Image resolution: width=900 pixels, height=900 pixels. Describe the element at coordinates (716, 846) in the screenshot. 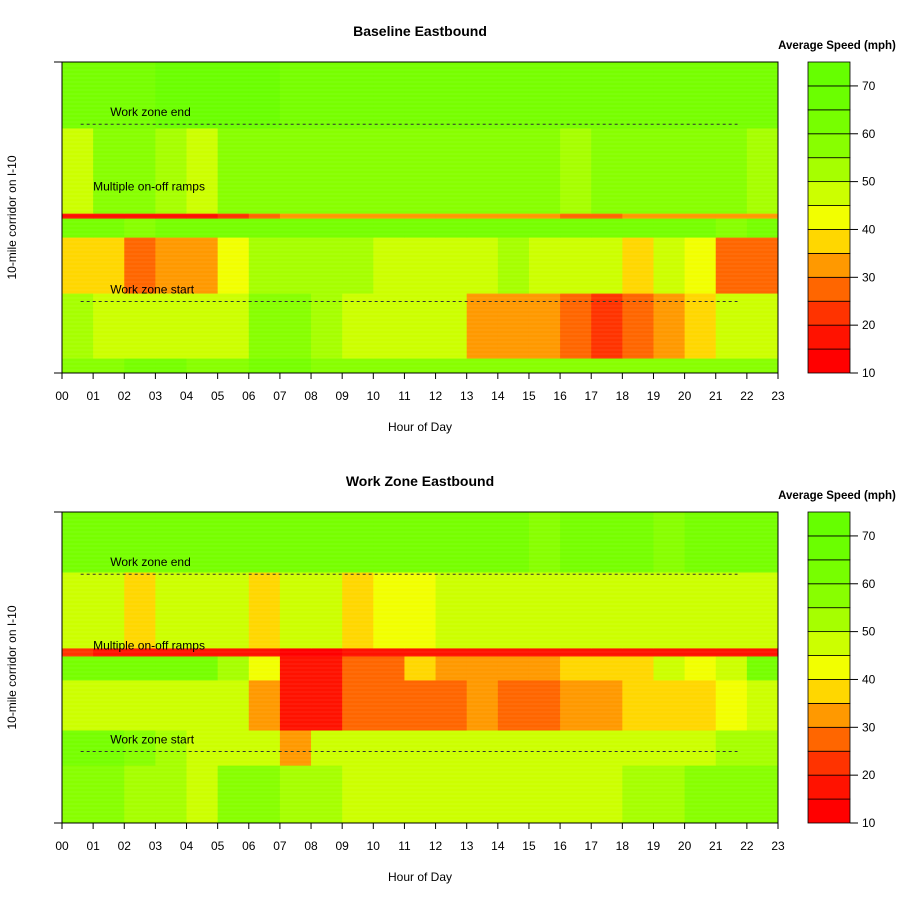

I see `x-tick-label: 21` at that location.